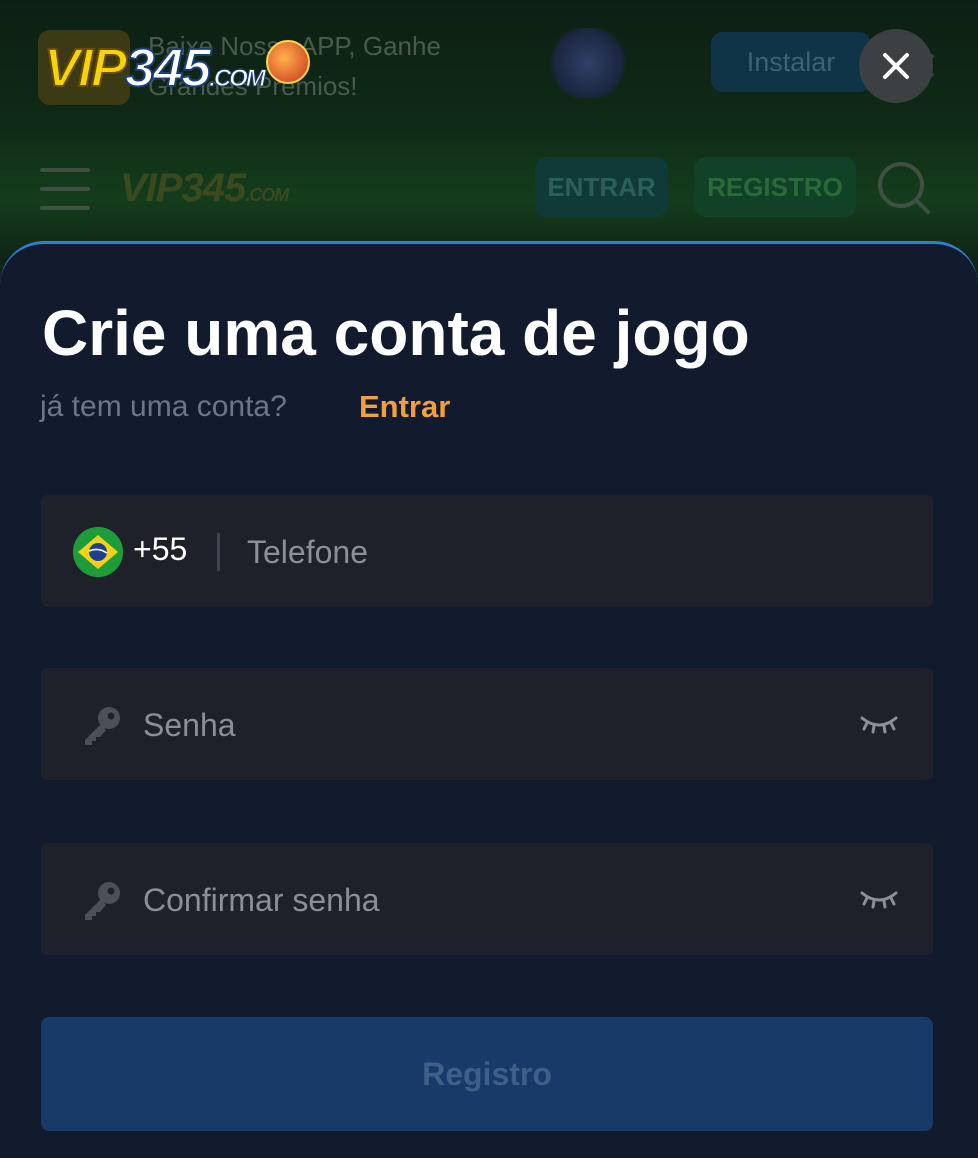 This screenshot has width=978, height=1158. What do you see at coordinates (404, 407) in the screenshot?
I see `login-link: Entrar` at bounding box center [404, 407].